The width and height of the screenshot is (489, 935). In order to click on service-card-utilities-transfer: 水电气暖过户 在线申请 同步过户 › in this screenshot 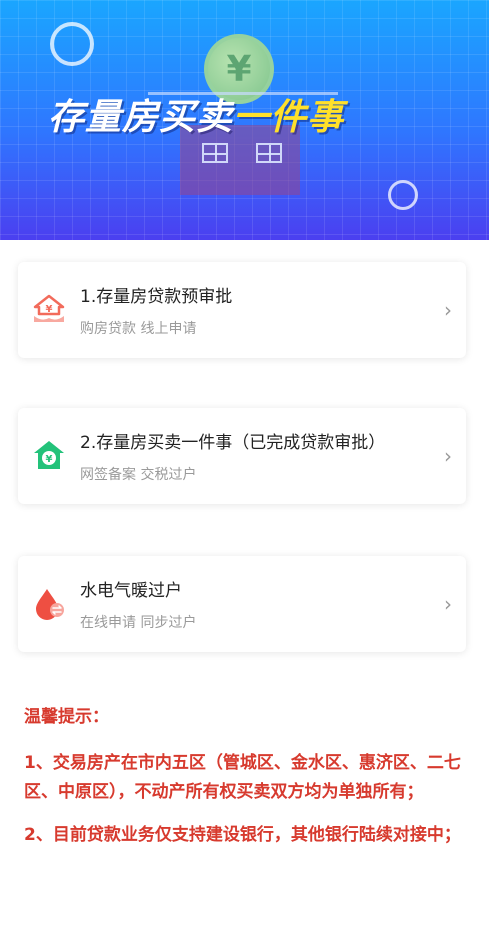, I will do `click(242, 604)`.